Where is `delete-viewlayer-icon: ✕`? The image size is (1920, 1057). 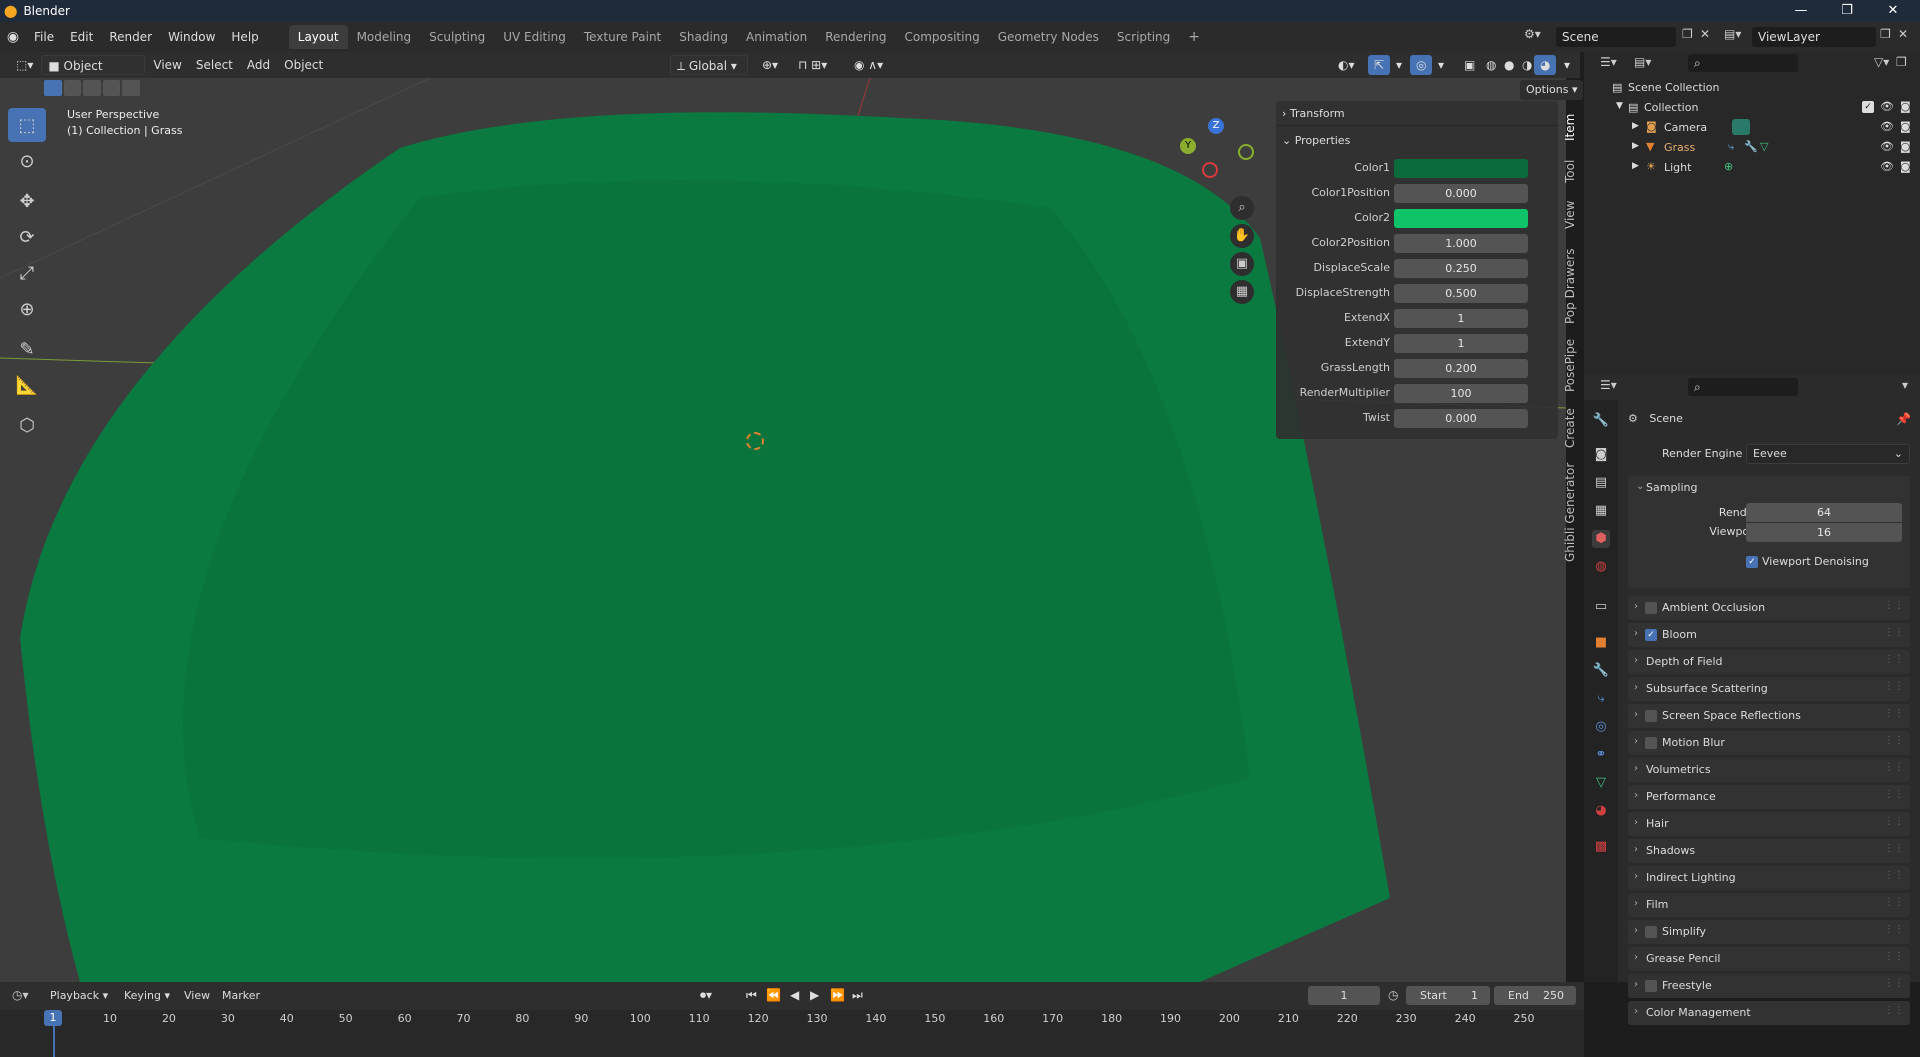 delete-viewlayer-icon: ✕ is located at coordinates (1903, 34).